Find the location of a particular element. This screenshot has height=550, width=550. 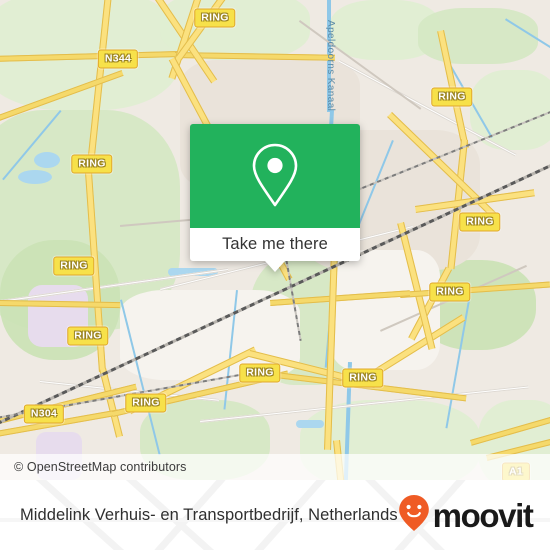

attribution-text: © OpenStreetMap contributors is located at coordinates (100, 467).